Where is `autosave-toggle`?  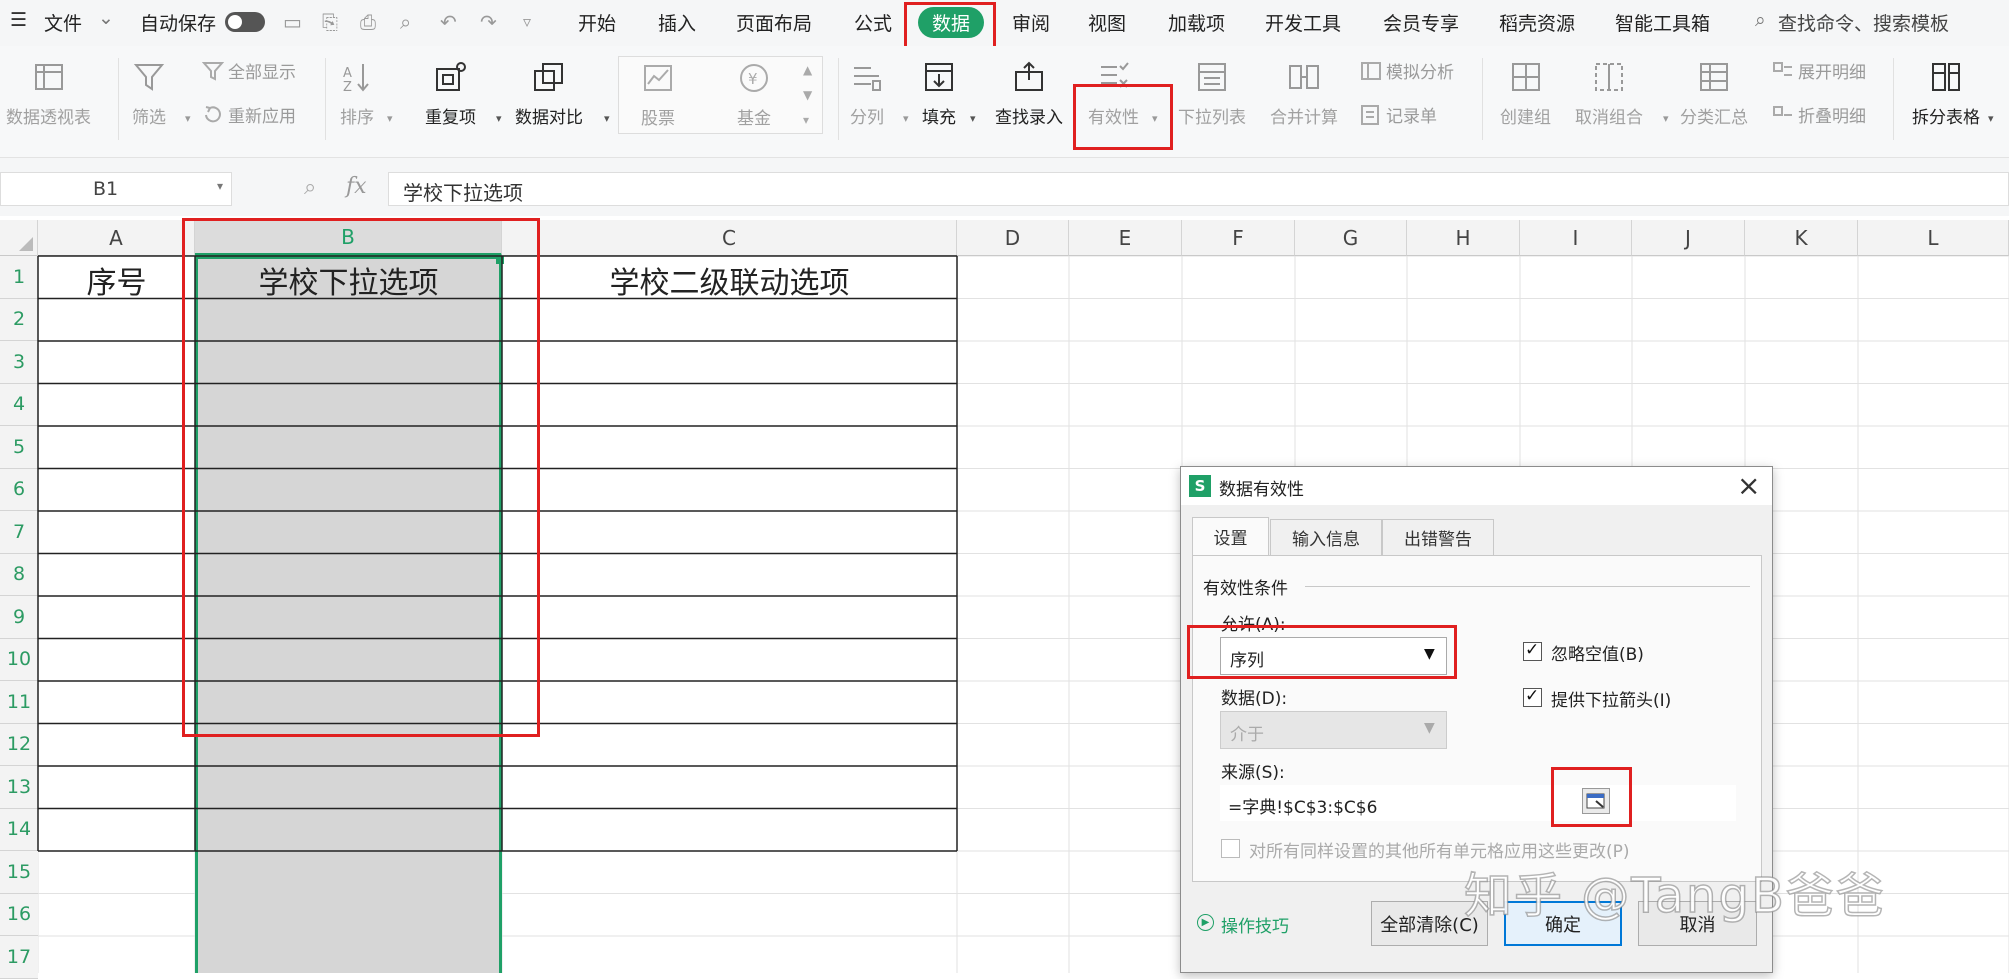
autosave-toggle is located at coordinates (245, 22).